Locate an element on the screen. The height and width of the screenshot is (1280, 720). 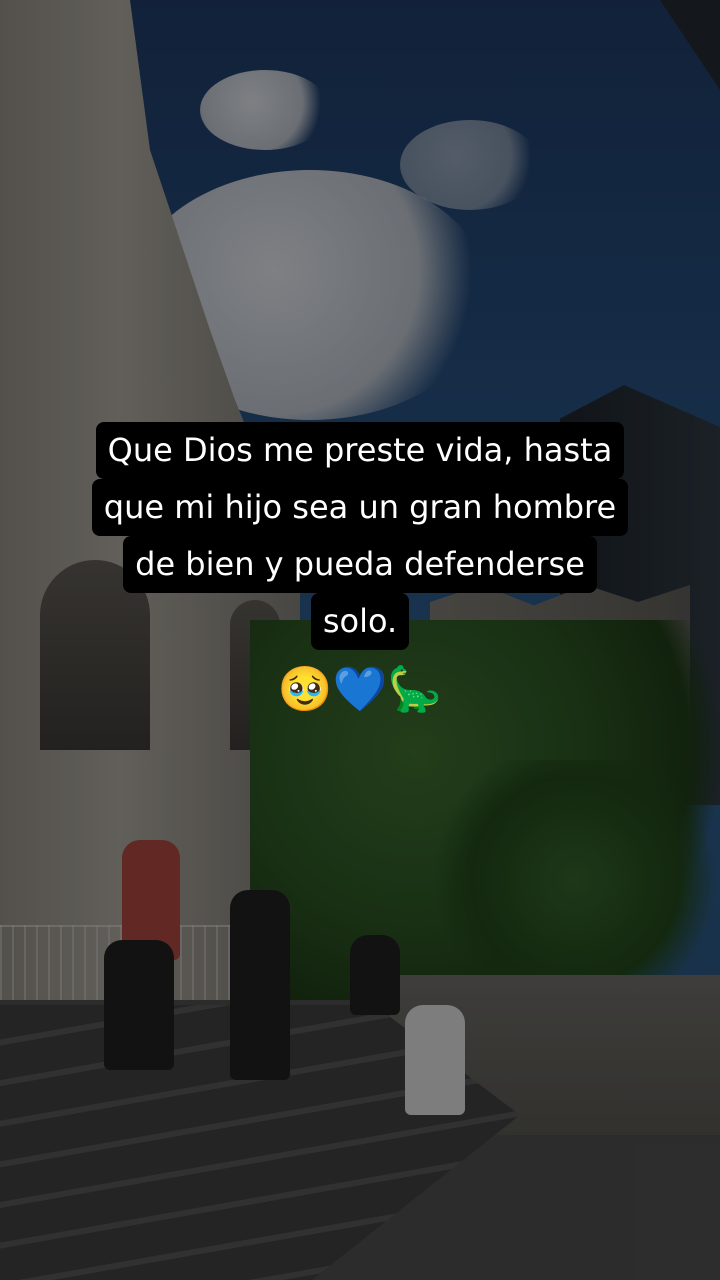
caption-emojis: 🥹💙🦕 is located at coordinates (360, 689).